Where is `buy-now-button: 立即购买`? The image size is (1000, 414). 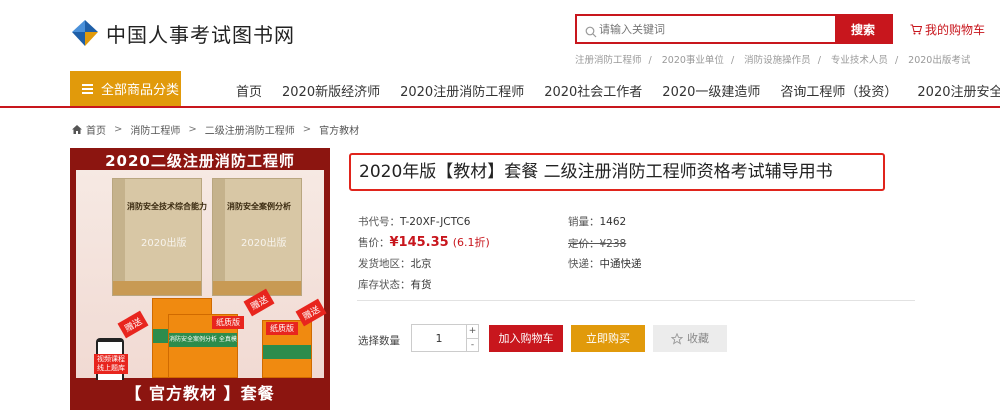
buy-now-button: 立即购买 is located at coordinates (608, 338).